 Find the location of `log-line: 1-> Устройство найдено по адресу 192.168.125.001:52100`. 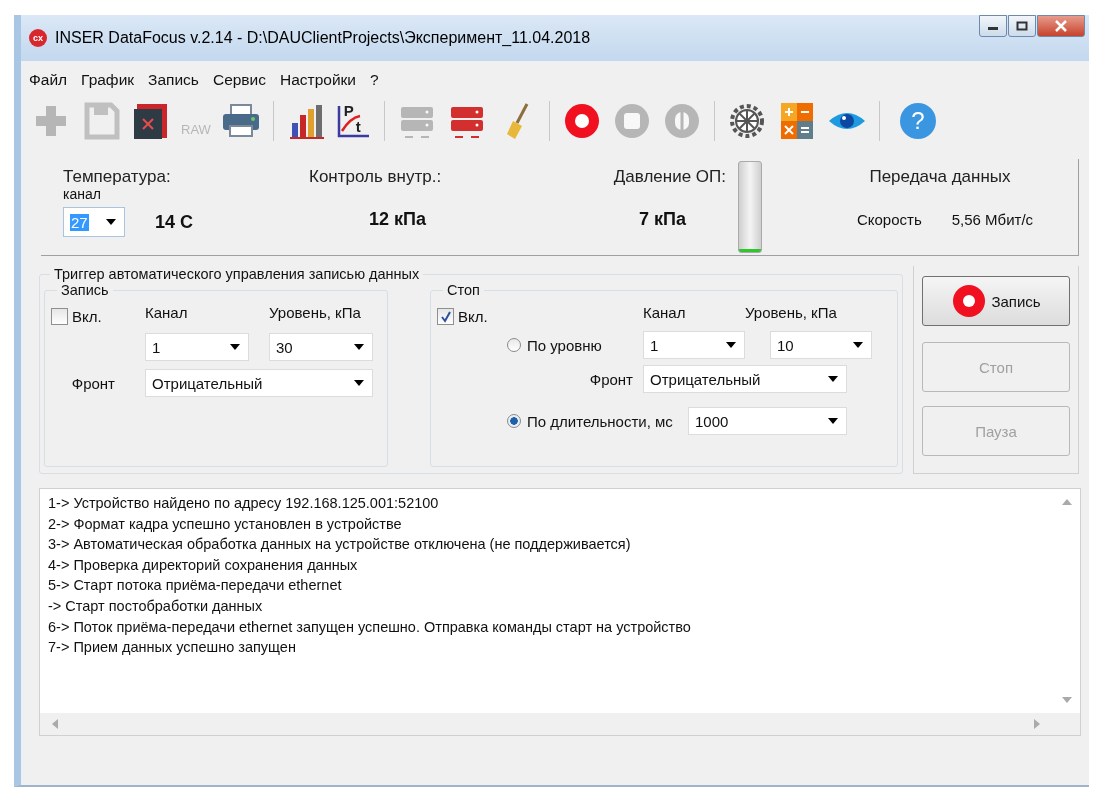

log-line: 1-> Устройство найдено по адресу 192.168.125.001:52100 is located at coordinates (244, 503).